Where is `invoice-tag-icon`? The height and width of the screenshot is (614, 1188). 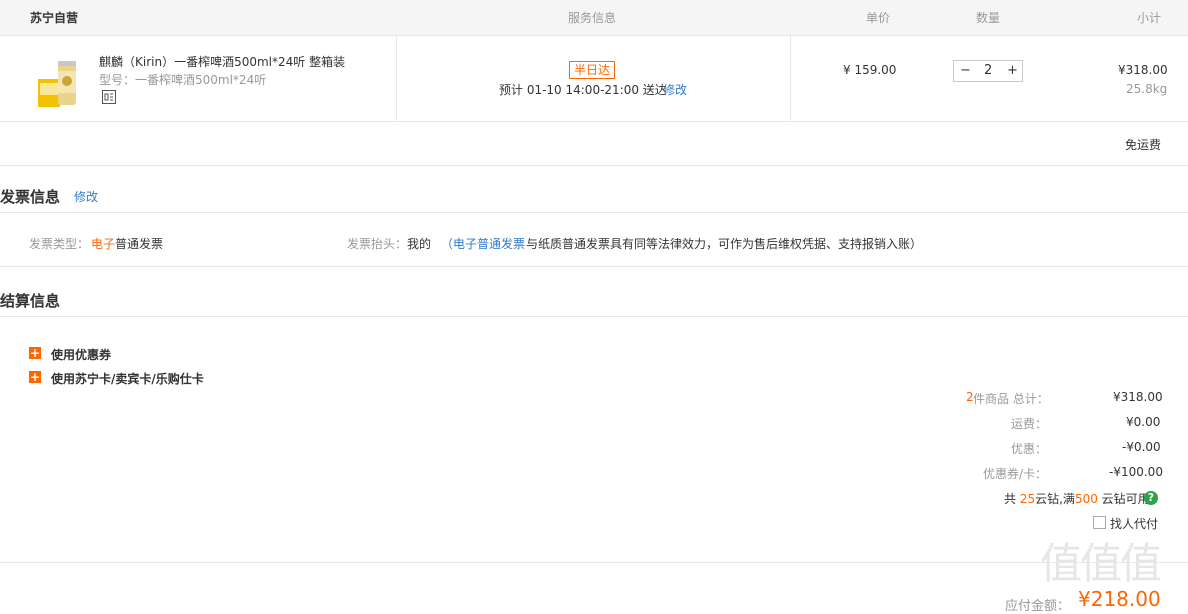
invoice-tag-icon is located at coordinates (109, 97).